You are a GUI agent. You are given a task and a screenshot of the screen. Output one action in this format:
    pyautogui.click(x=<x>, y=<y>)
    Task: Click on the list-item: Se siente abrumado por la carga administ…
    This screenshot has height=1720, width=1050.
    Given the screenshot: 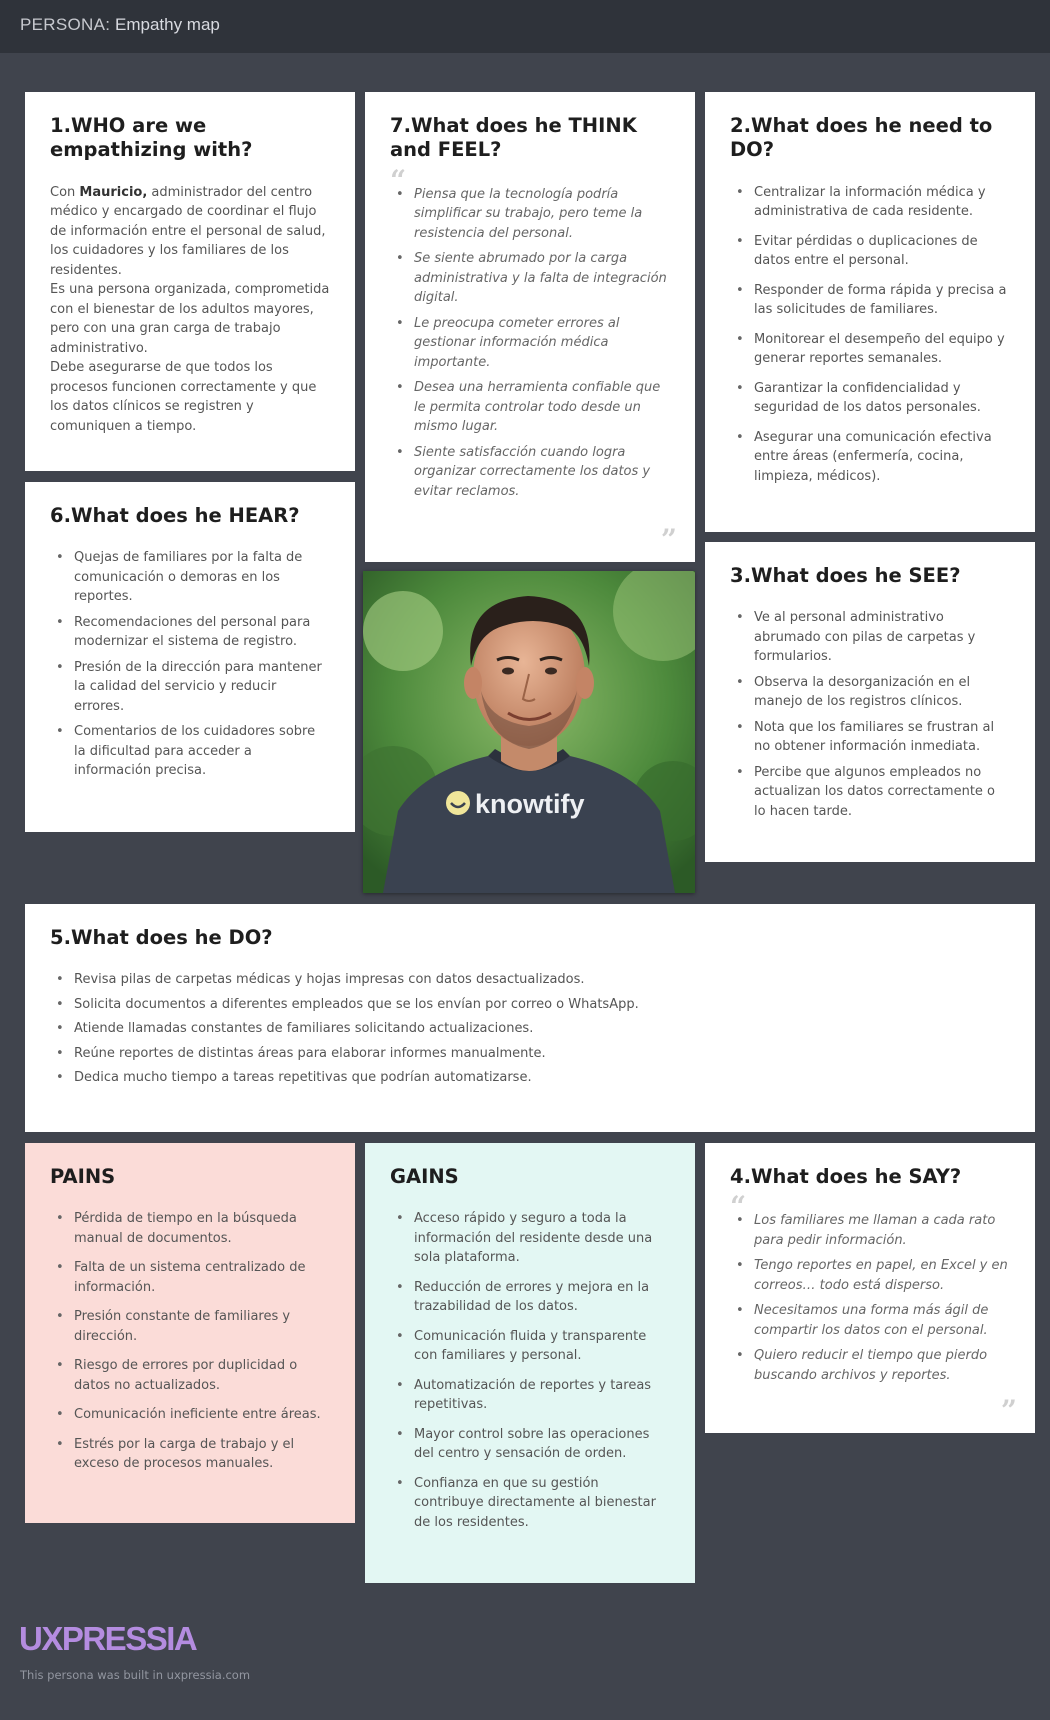 What is the action you would take?
    pyautogui.click(x=530, y=278)
    